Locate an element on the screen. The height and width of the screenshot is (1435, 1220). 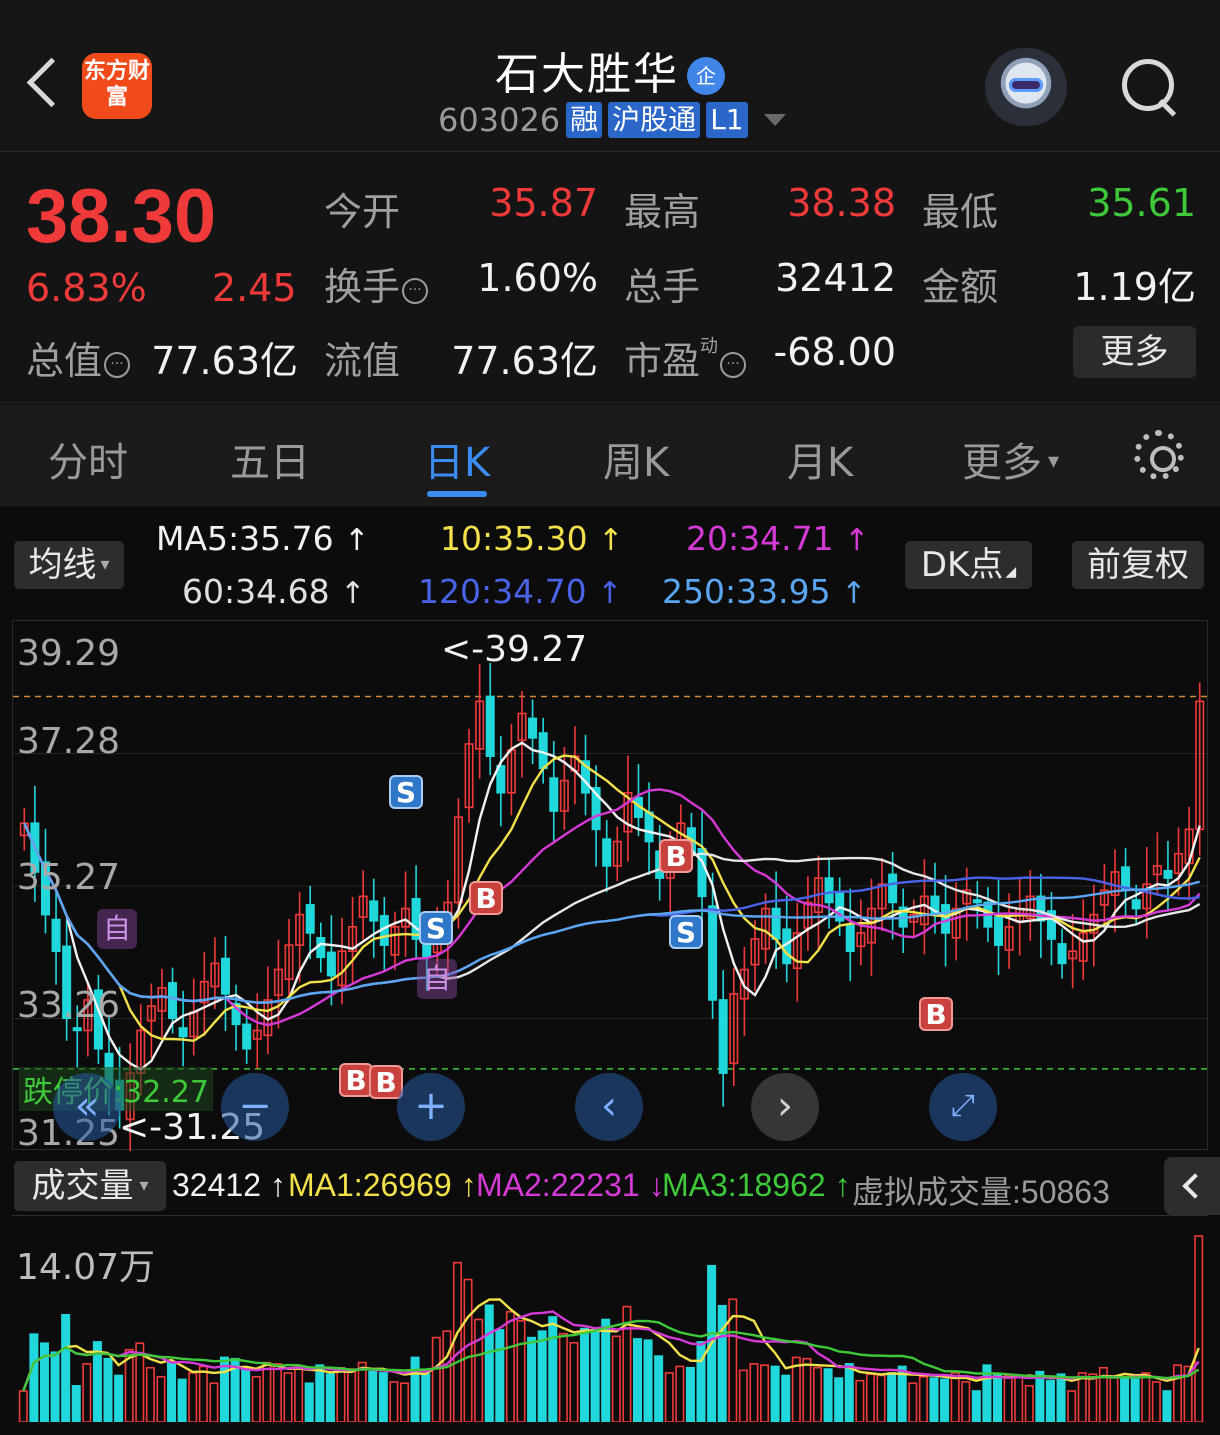
ma-selector: 均线 ▾ is located at coordinates (69, 565).